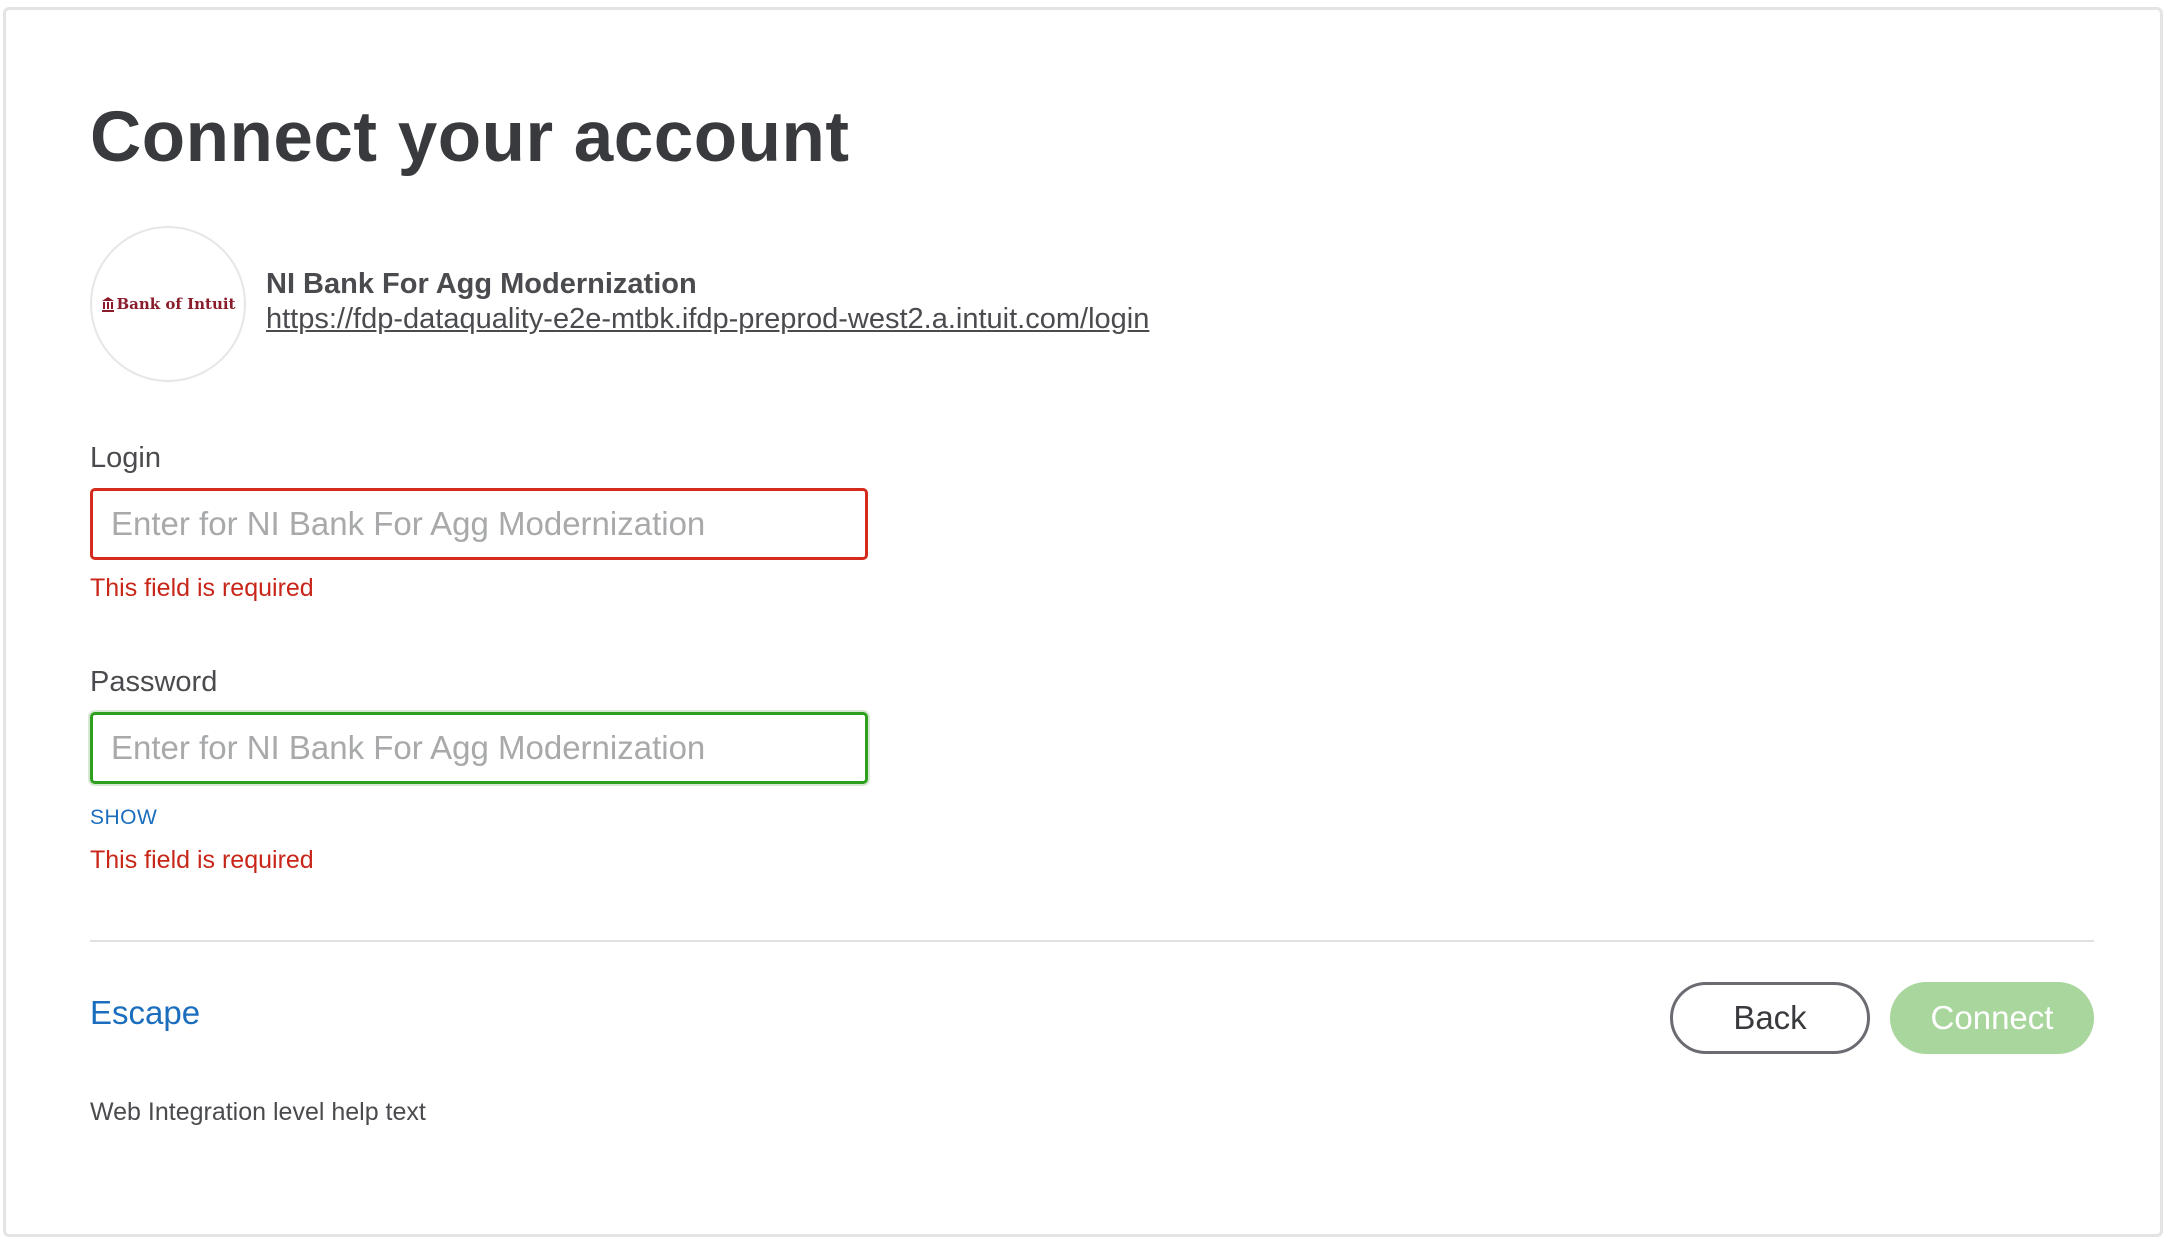  I want to click on login-input, so click(479, 524).